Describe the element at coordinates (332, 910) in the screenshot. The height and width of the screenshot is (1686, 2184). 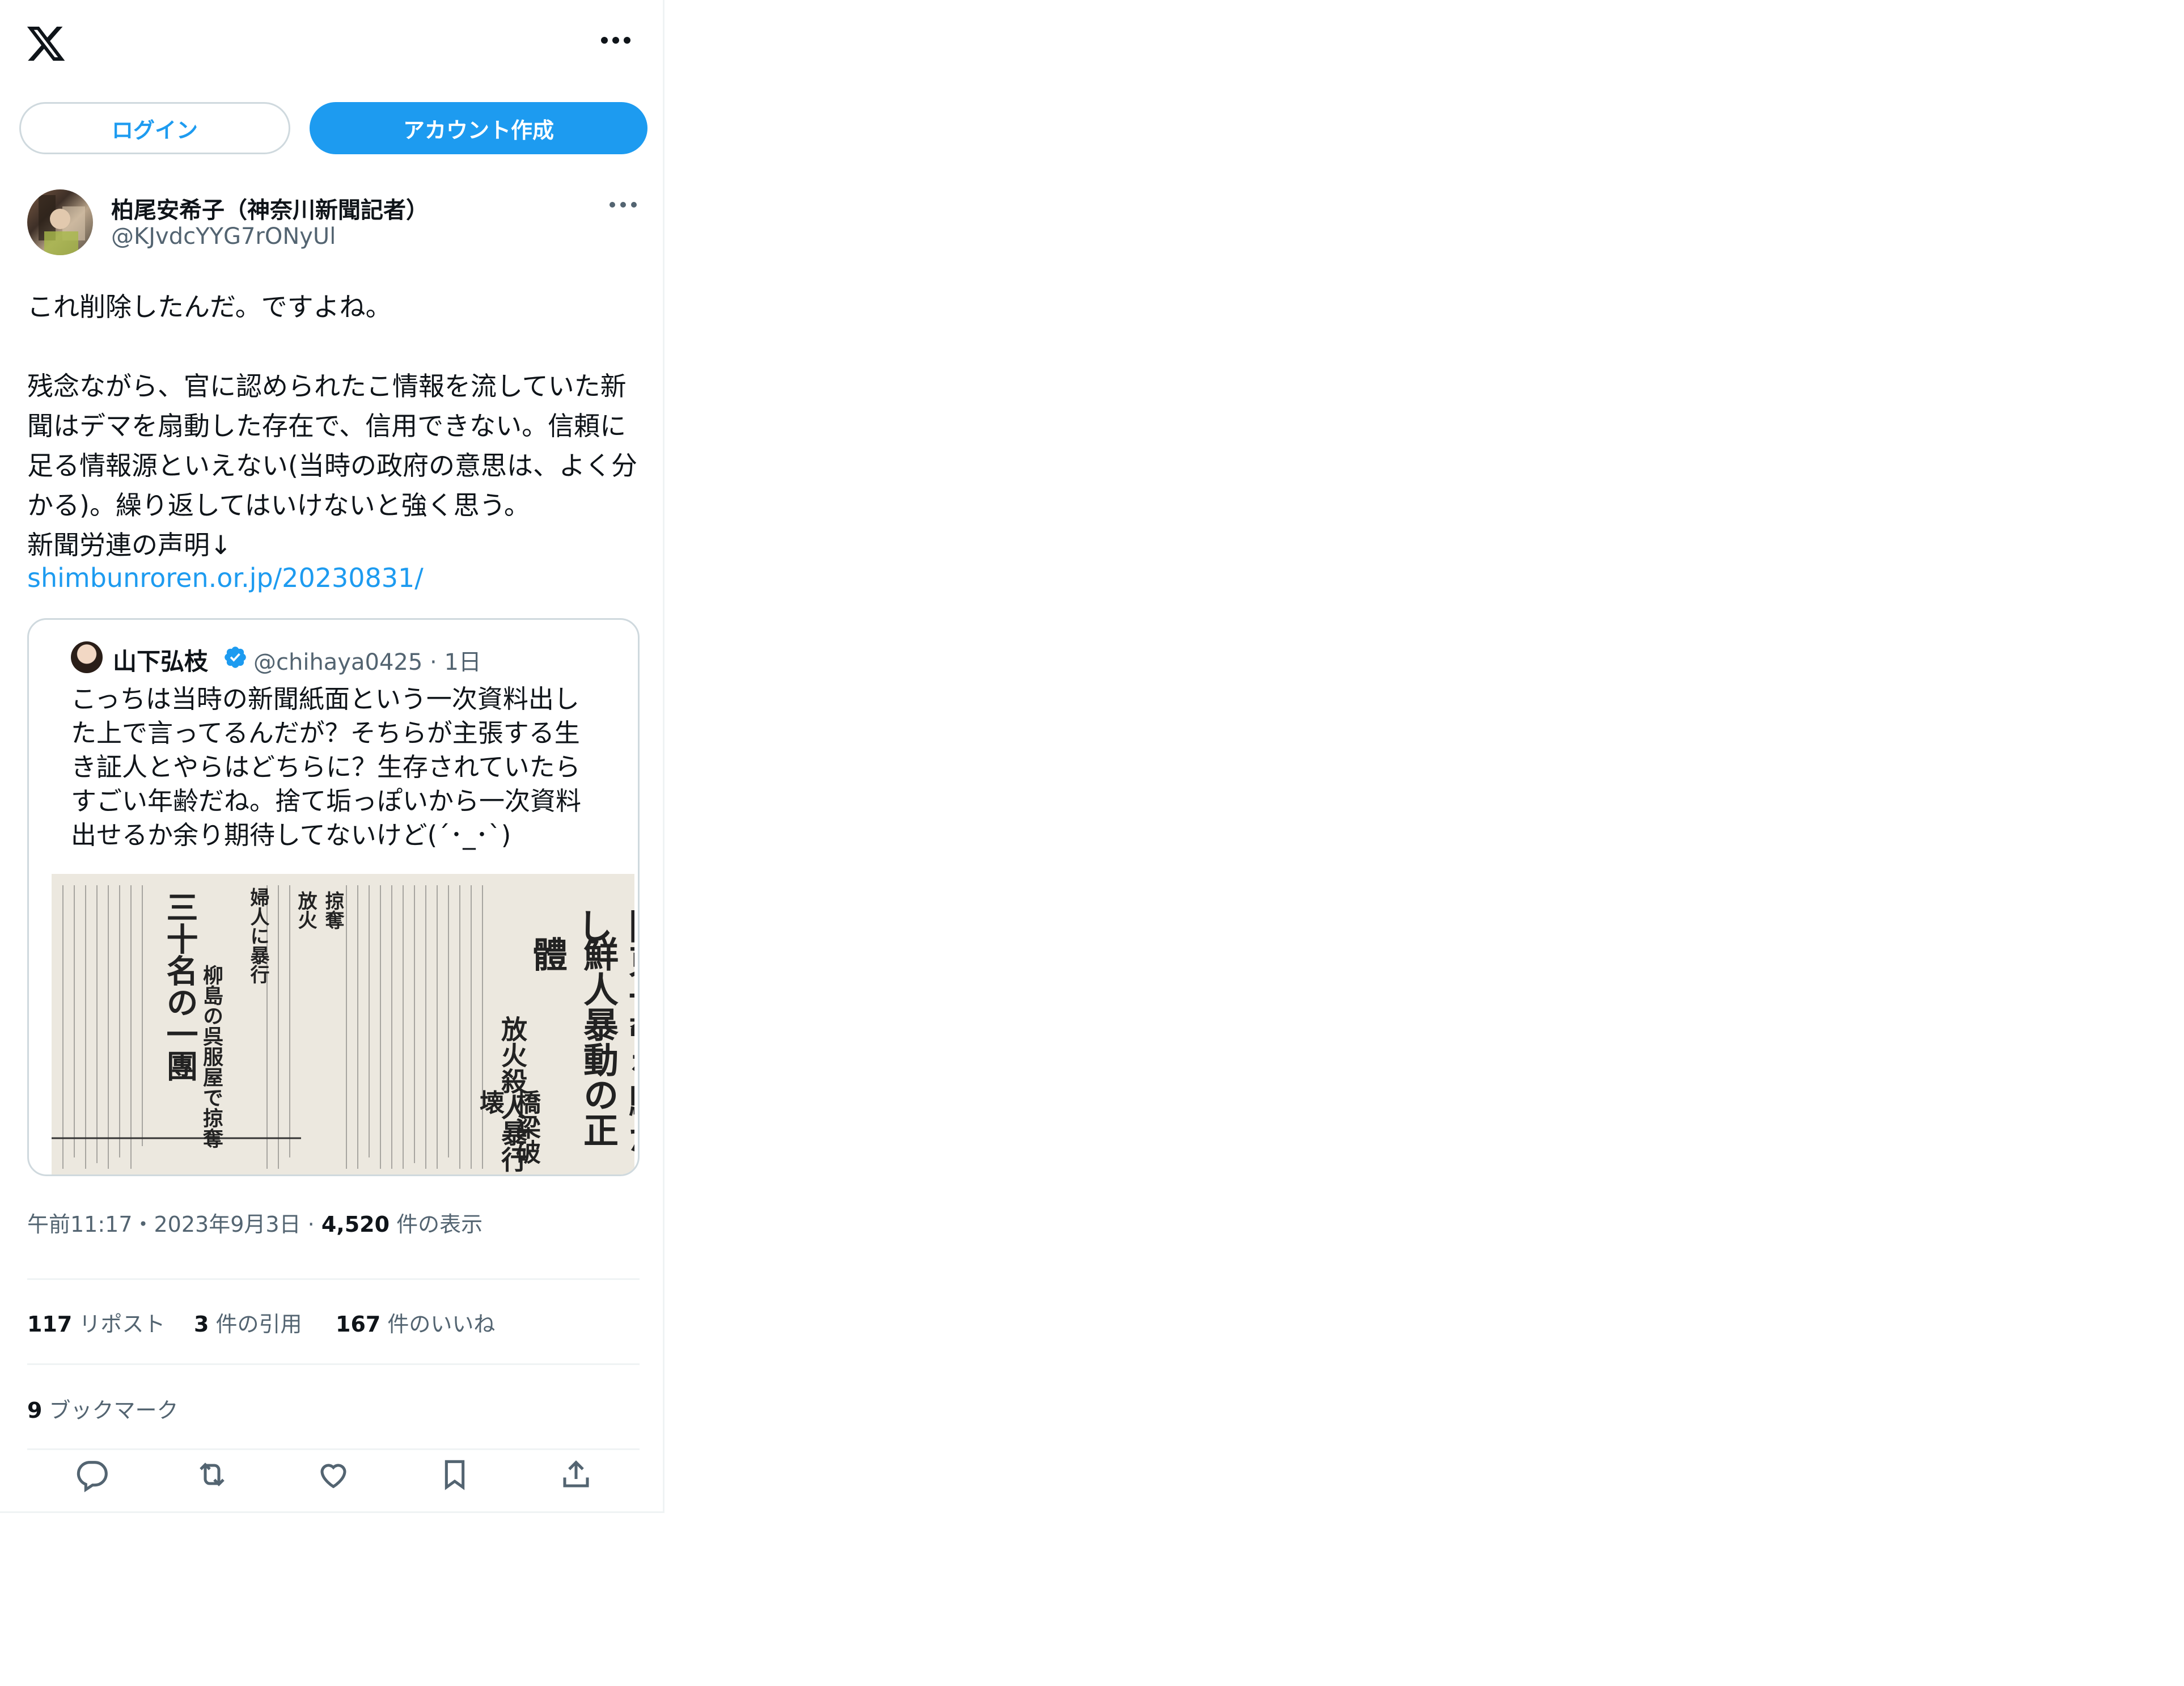
I see `subhead-1: 掠奪` at that location.